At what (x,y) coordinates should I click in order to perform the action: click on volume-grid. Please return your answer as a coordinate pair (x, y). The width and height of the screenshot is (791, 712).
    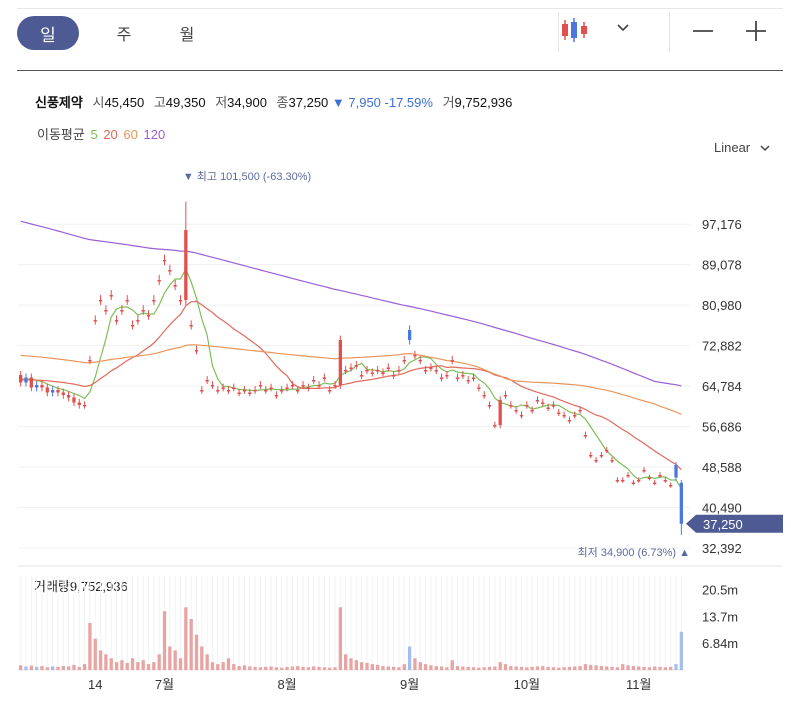
    Looking at the image, I should click on (400, 618).